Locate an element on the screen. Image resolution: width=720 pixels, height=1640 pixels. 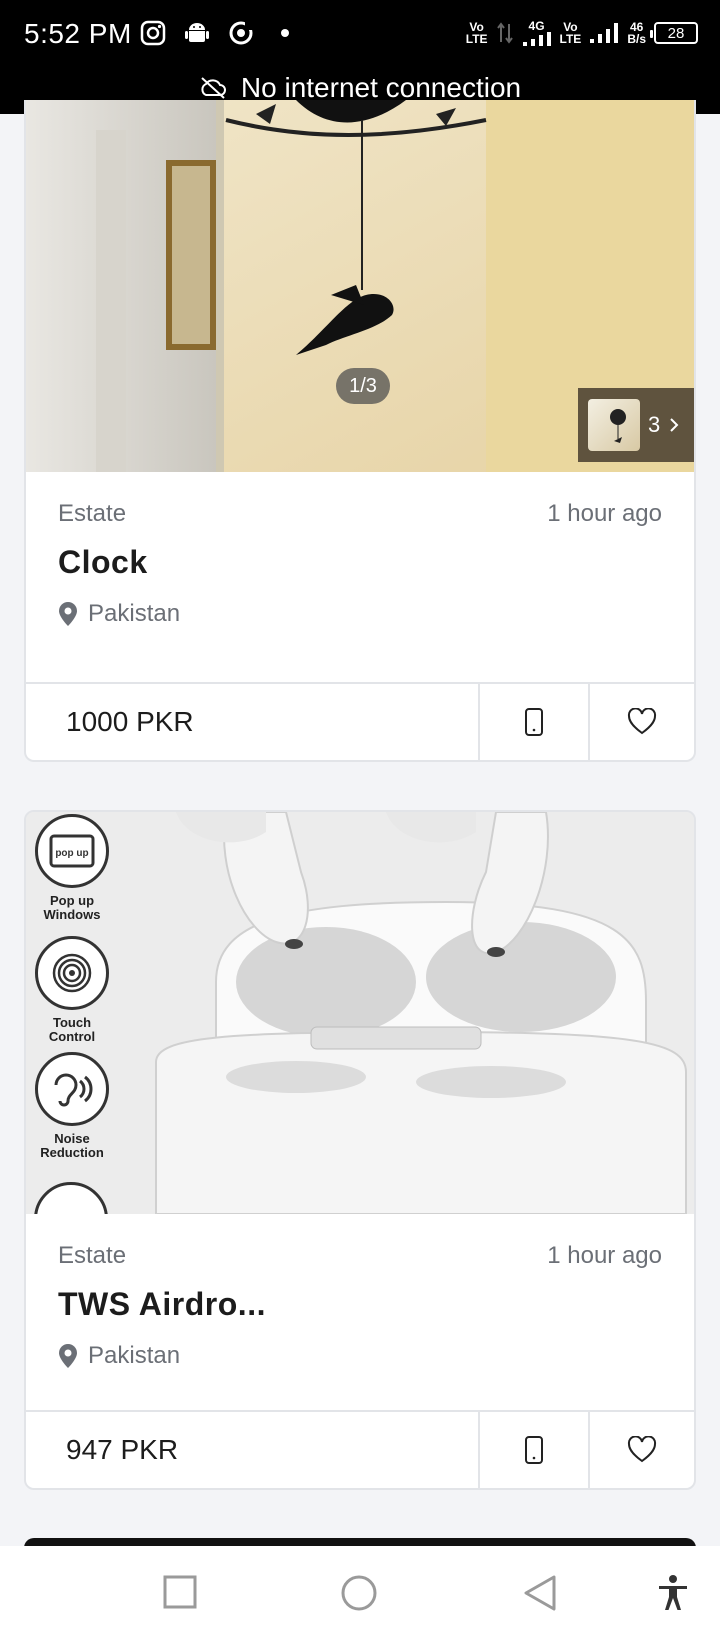
notification-icons is located at coordinates (219, 33).